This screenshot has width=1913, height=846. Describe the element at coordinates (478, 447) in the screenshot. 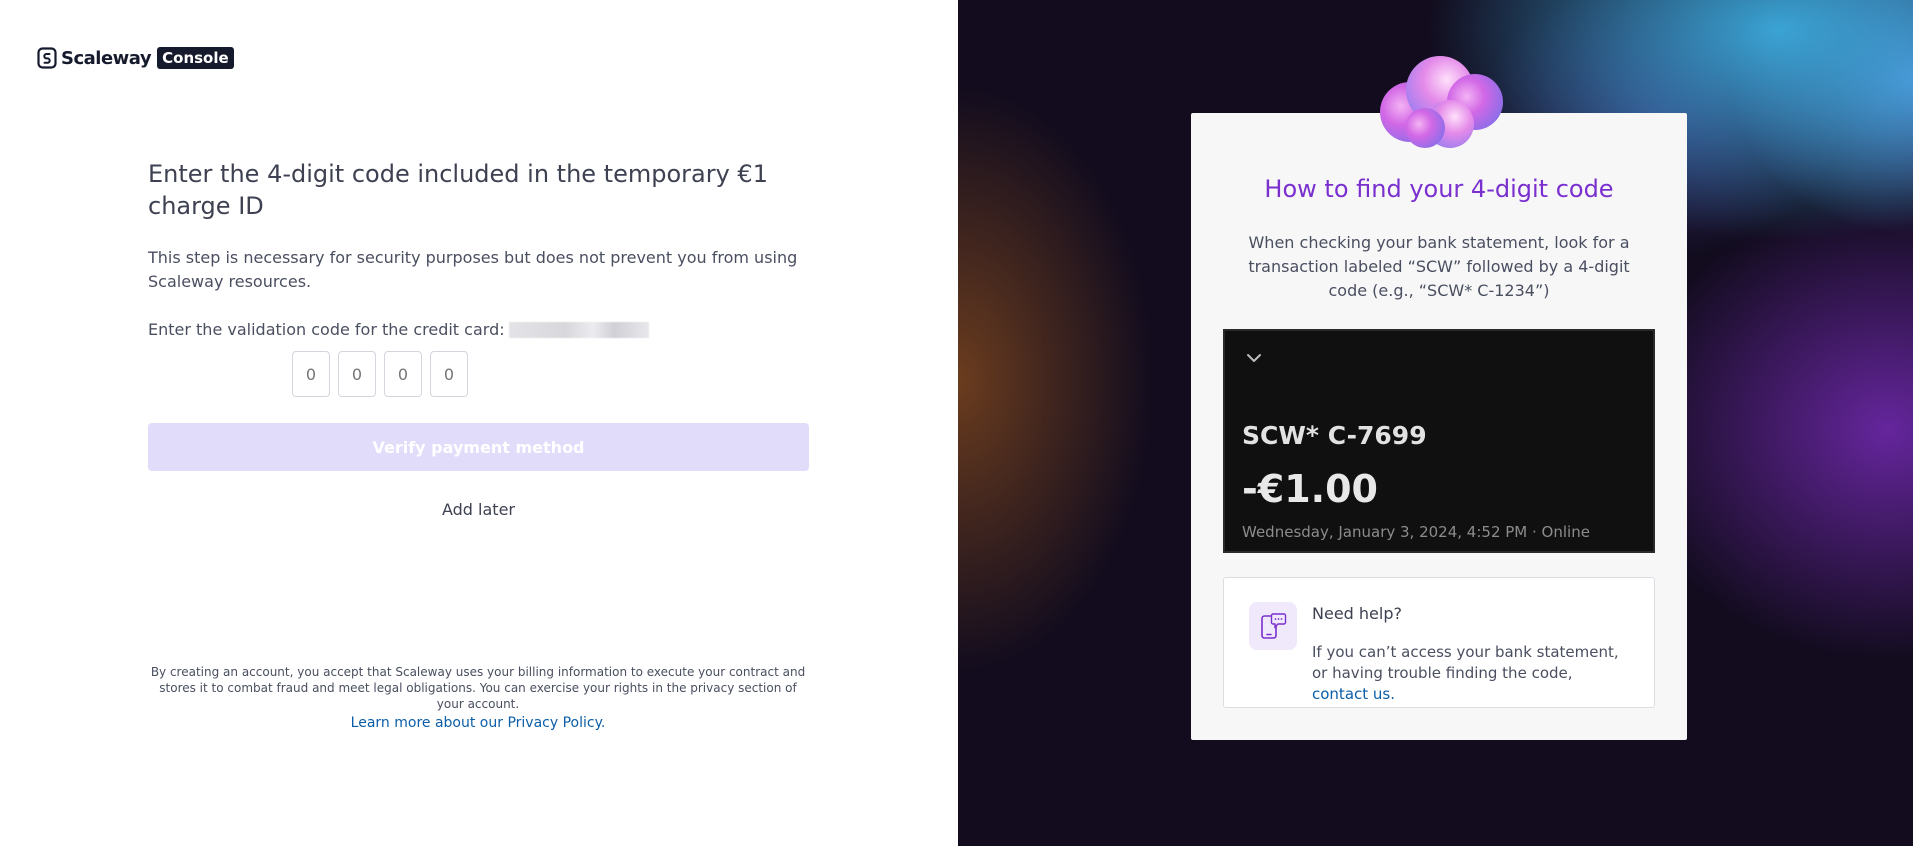

I see `verify-payment-button: Verify payment method` at that location.